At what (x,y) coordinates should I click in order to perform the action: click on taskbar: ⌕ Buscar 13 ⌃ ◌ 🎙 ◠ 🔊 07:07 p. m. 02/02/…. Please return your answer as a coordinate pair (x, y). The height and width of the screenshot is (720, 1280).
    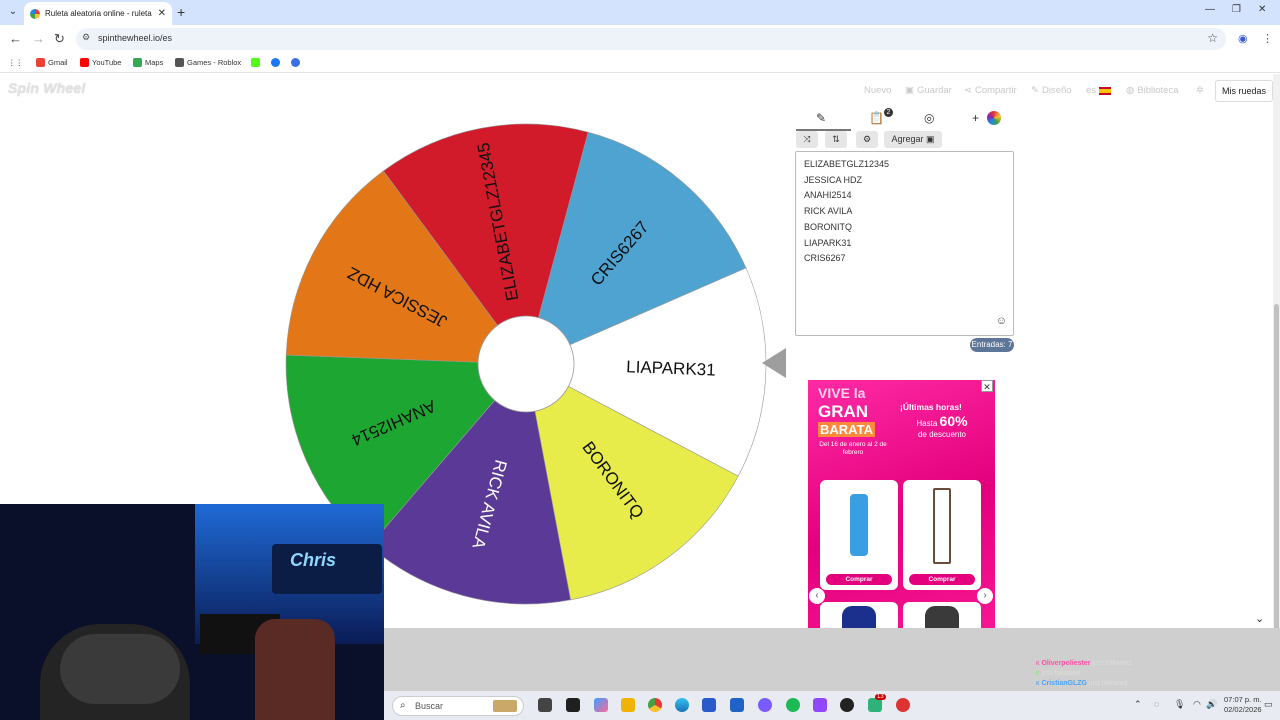
    Looking at the image, I should click on (832, 705).